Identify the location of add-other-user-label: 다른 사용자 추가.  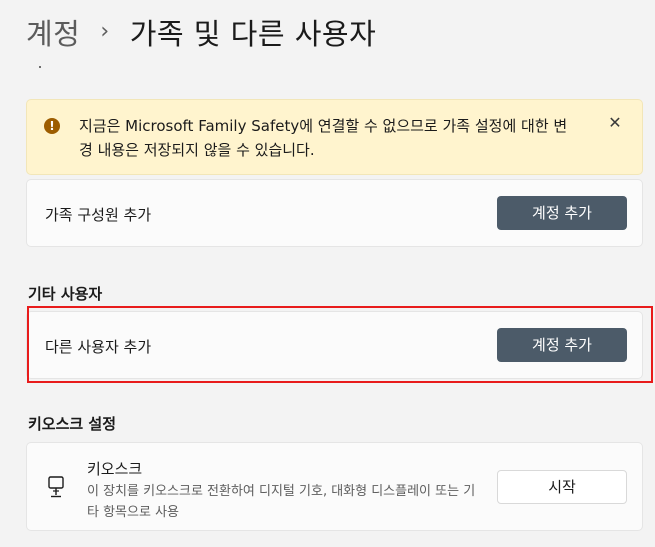
(98, 347).